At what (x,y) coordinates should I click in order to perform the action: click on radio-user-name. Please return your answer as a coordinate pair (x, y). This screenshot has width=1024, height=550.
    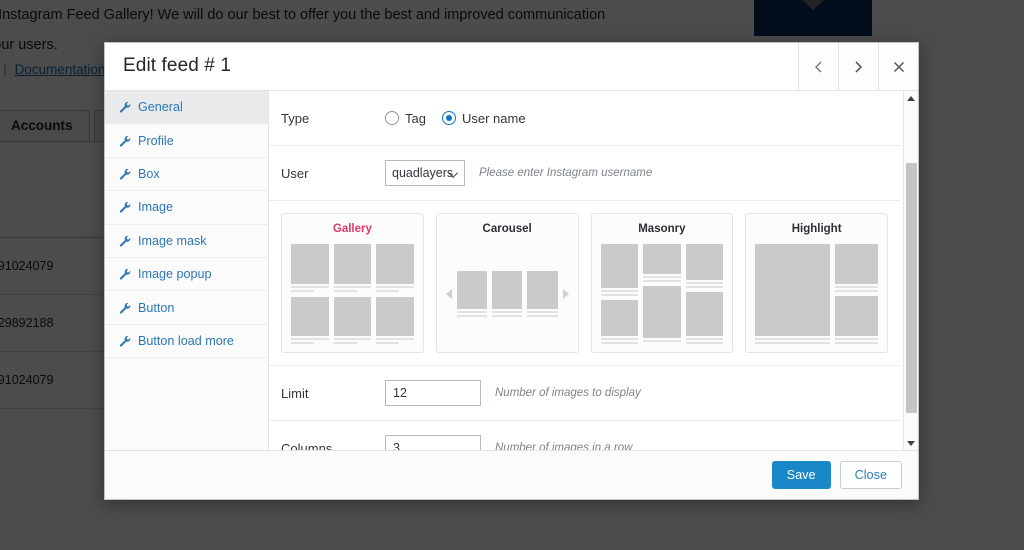
    Looking at the image, I should click on (448, 118).